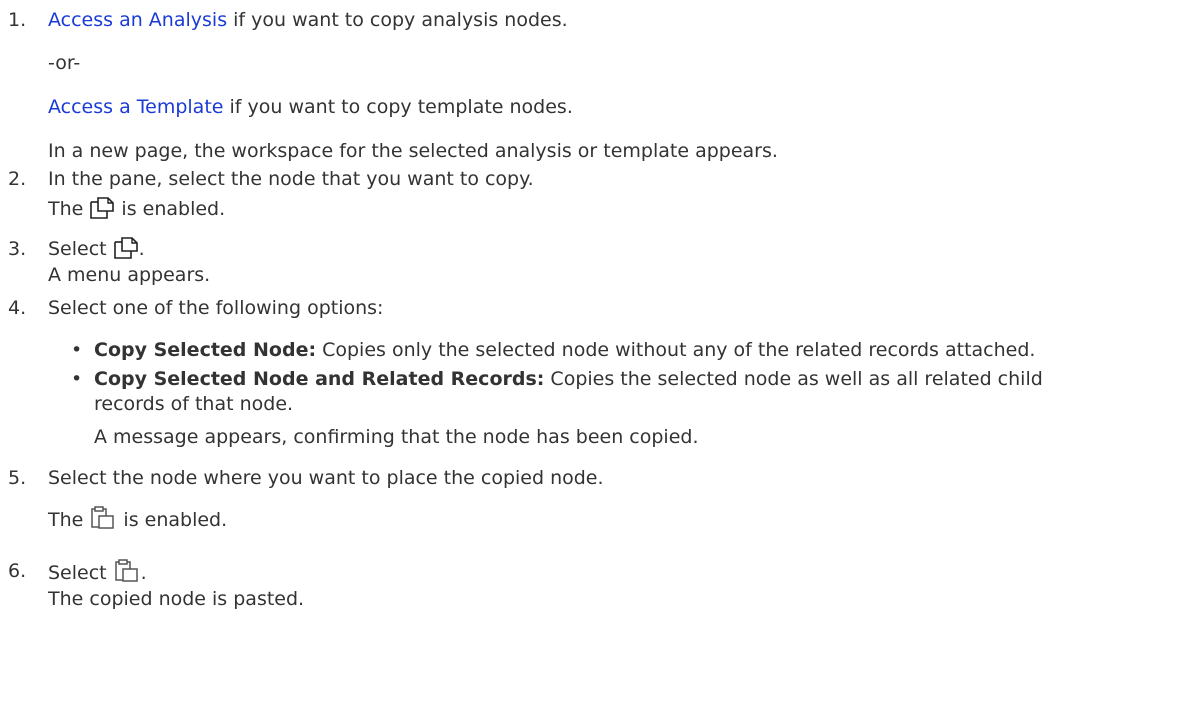  I want to click on option-description-continued: records of that node., so click(194, 404).